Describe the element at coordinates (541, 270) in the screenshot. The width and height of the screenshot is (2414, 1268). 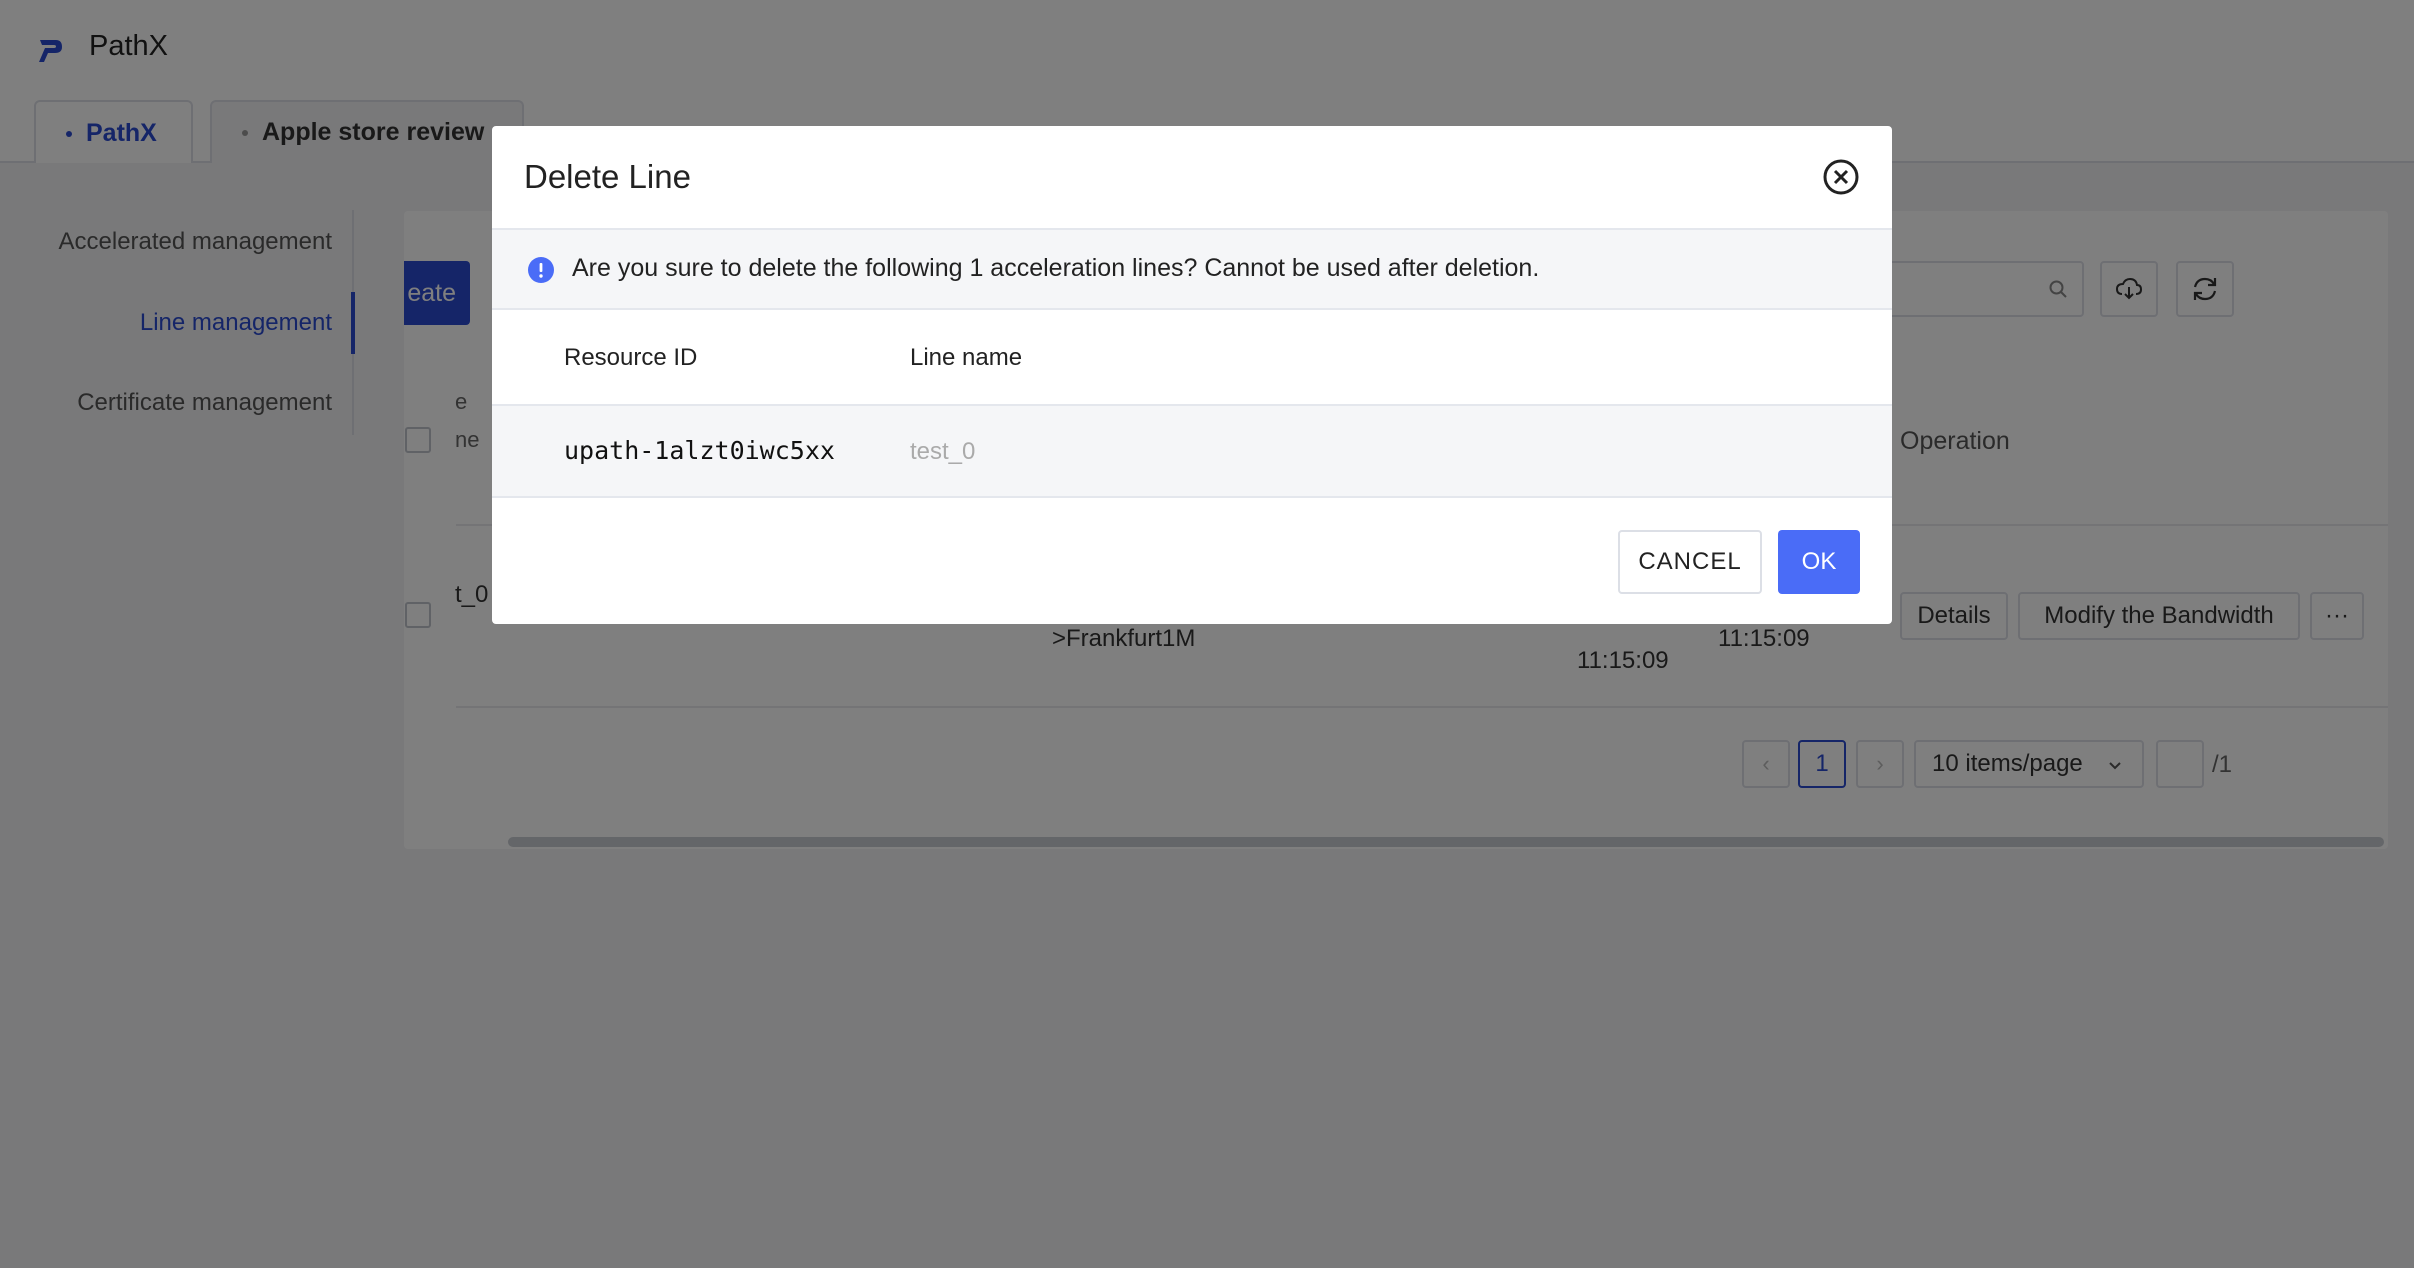
I see `info-icon` at that location.